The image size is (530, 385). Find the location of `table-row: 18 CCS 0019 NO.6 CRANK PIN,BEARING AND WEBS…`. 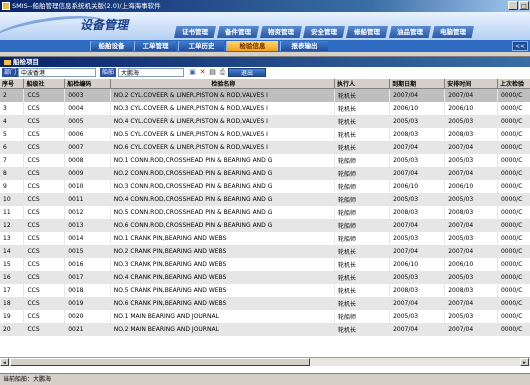

table-row: 18 CCS 0019 NO.6 CRANK PIN,BEARING AND WEBS… is located at coordinates (265, 303).